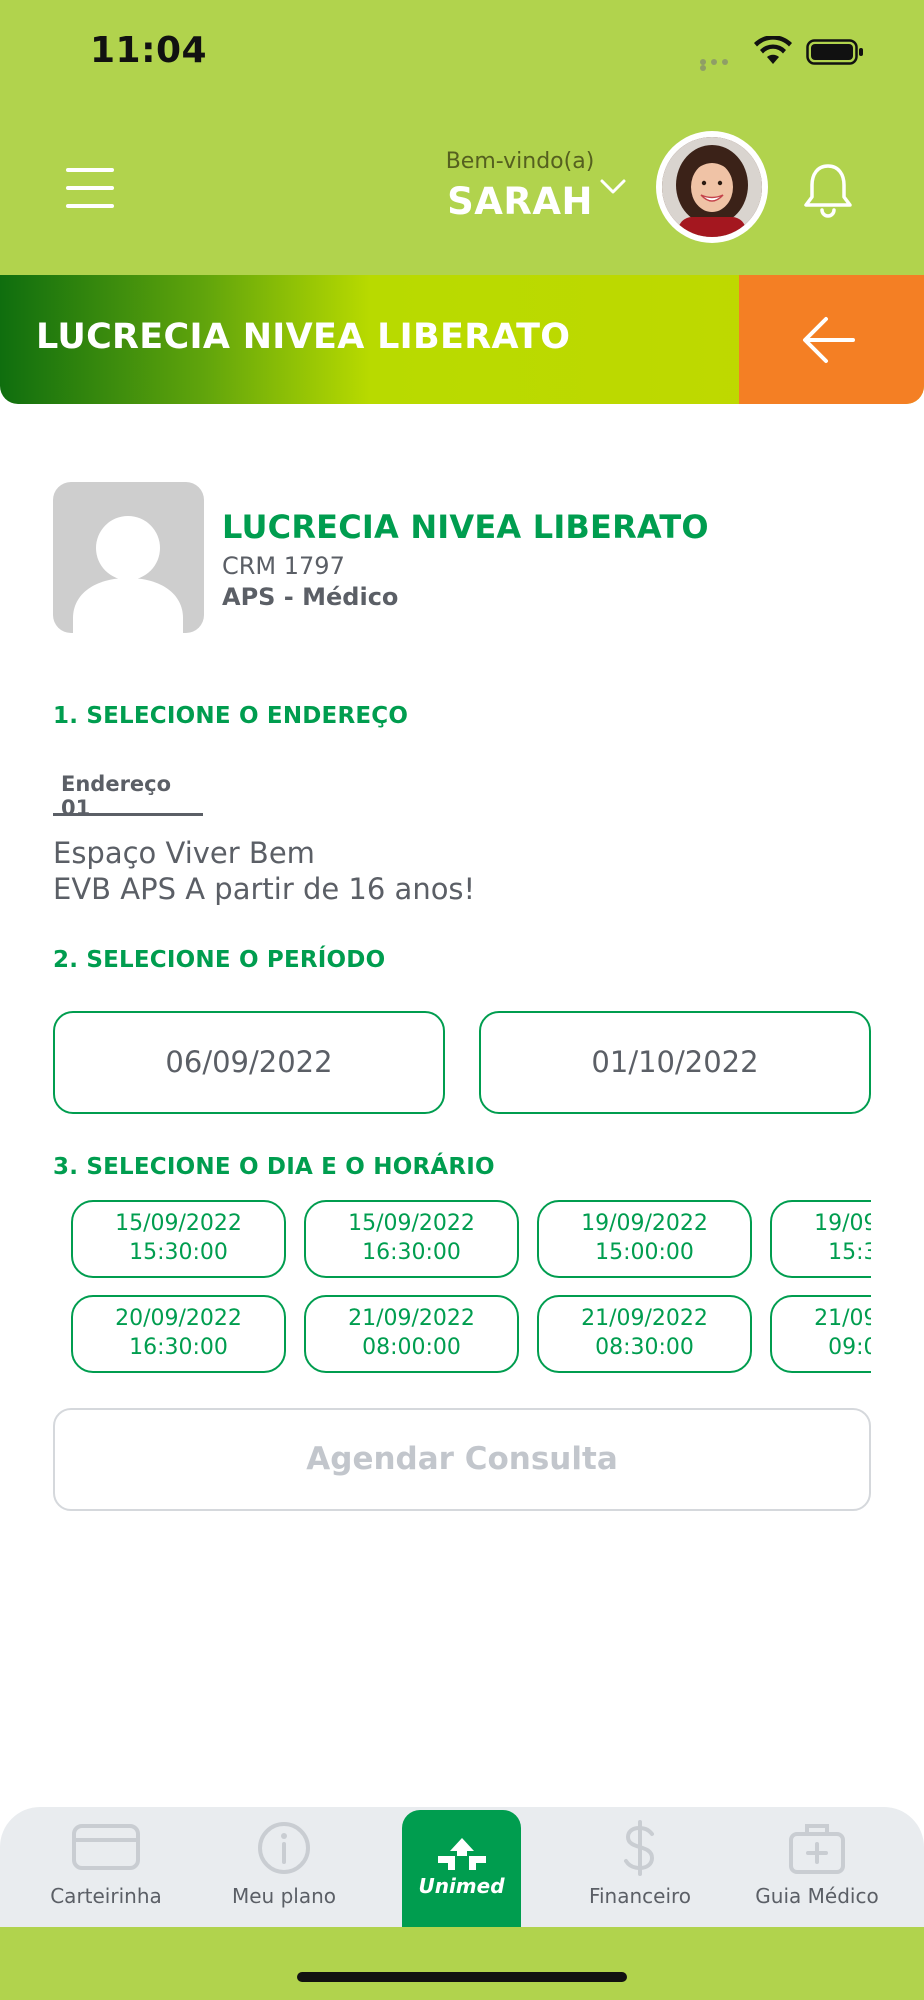 Image resolution: width=924 pixels, height=2000 pixels. I want to click on end-date-field: 01/10/2022, so click(675, 1062).